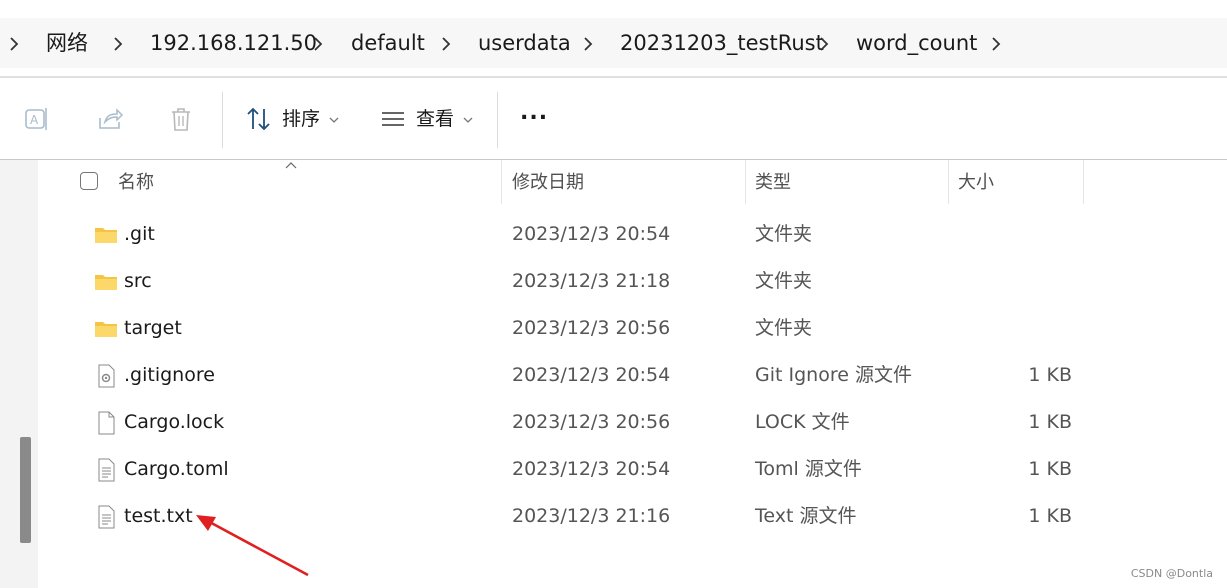  I want to click on file-type: Toml 源文件, so click(808, 469).